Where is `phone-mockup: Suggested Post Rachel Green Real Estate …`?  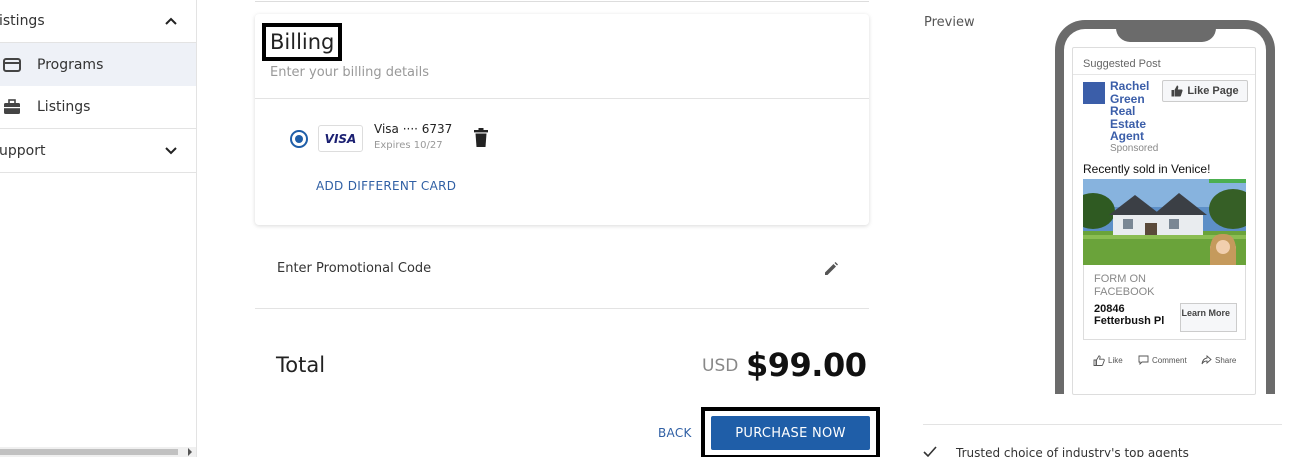
phone-mockup: Suggested Post Rachel Green Real Estate … is located at coordinates (1165, 207).